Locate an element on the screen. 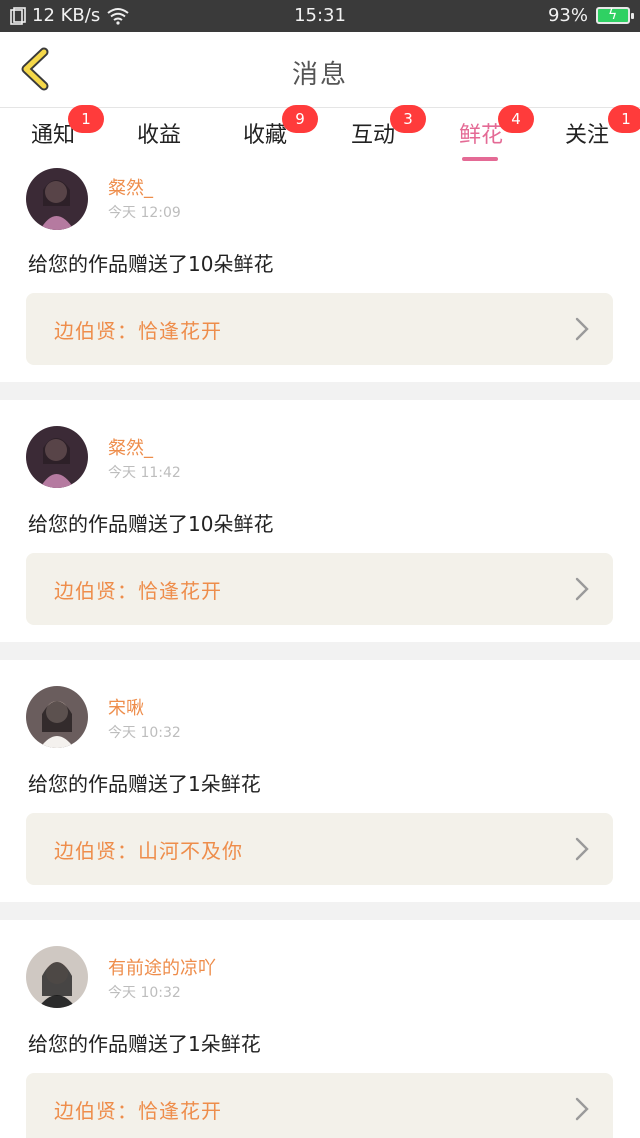 Image resolution: width=640 pixels, height=1138 pixels. status-bar: 12 KB/s 15:31 93% ϟ is located at coordinates (320, 16).